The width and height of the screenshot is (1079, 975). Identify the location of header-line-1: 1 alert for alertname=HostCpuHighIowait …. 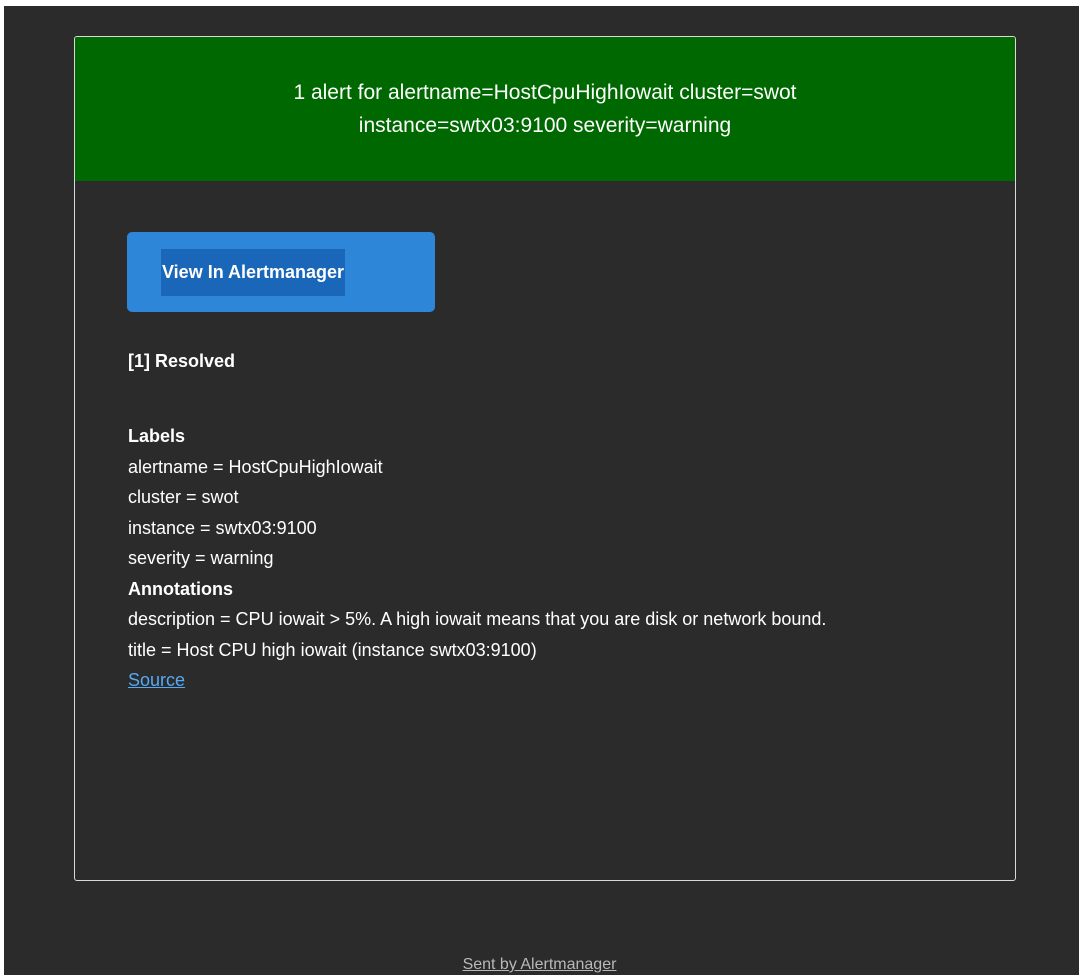
(545, 92).